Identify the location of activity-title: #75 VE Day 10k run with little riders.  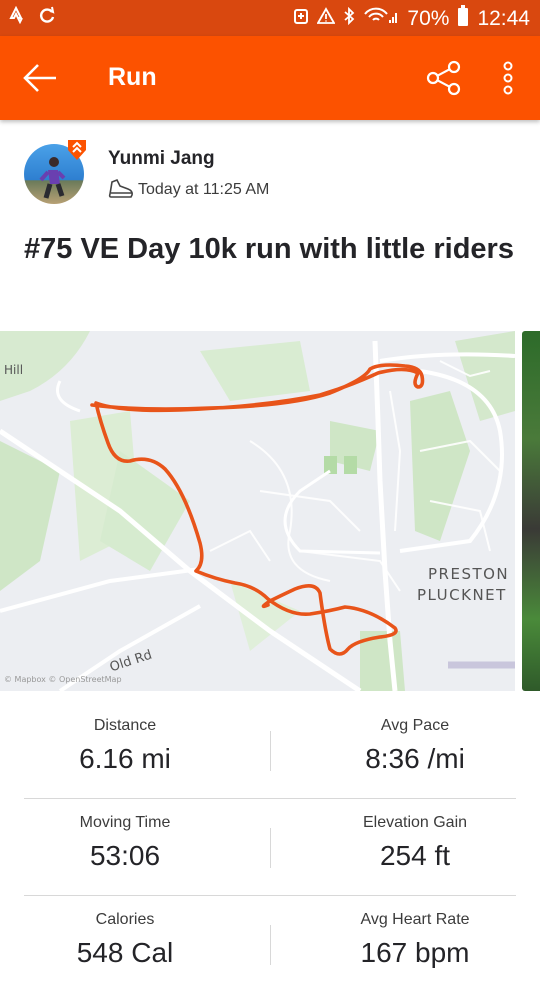
(269, 249).